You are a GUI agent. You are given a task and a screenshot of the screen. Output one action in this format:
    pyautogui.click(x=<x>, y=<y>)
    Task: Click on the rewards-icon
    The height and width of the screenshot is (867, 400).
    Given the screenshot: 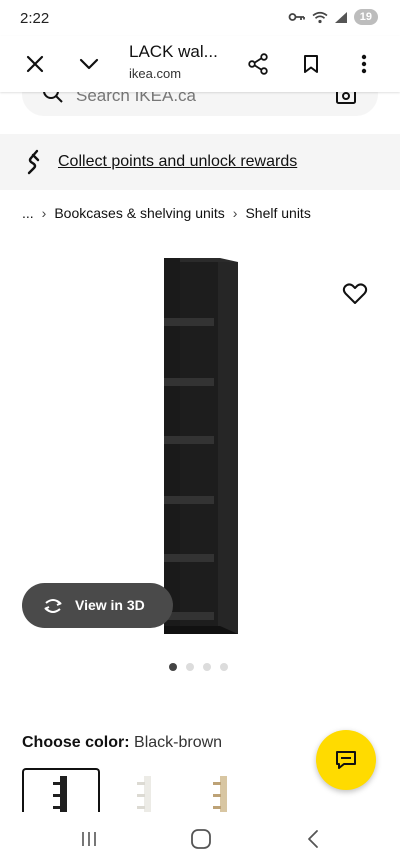 What is the action you would take?
    pyautogui.click(x=33, y=162)
    